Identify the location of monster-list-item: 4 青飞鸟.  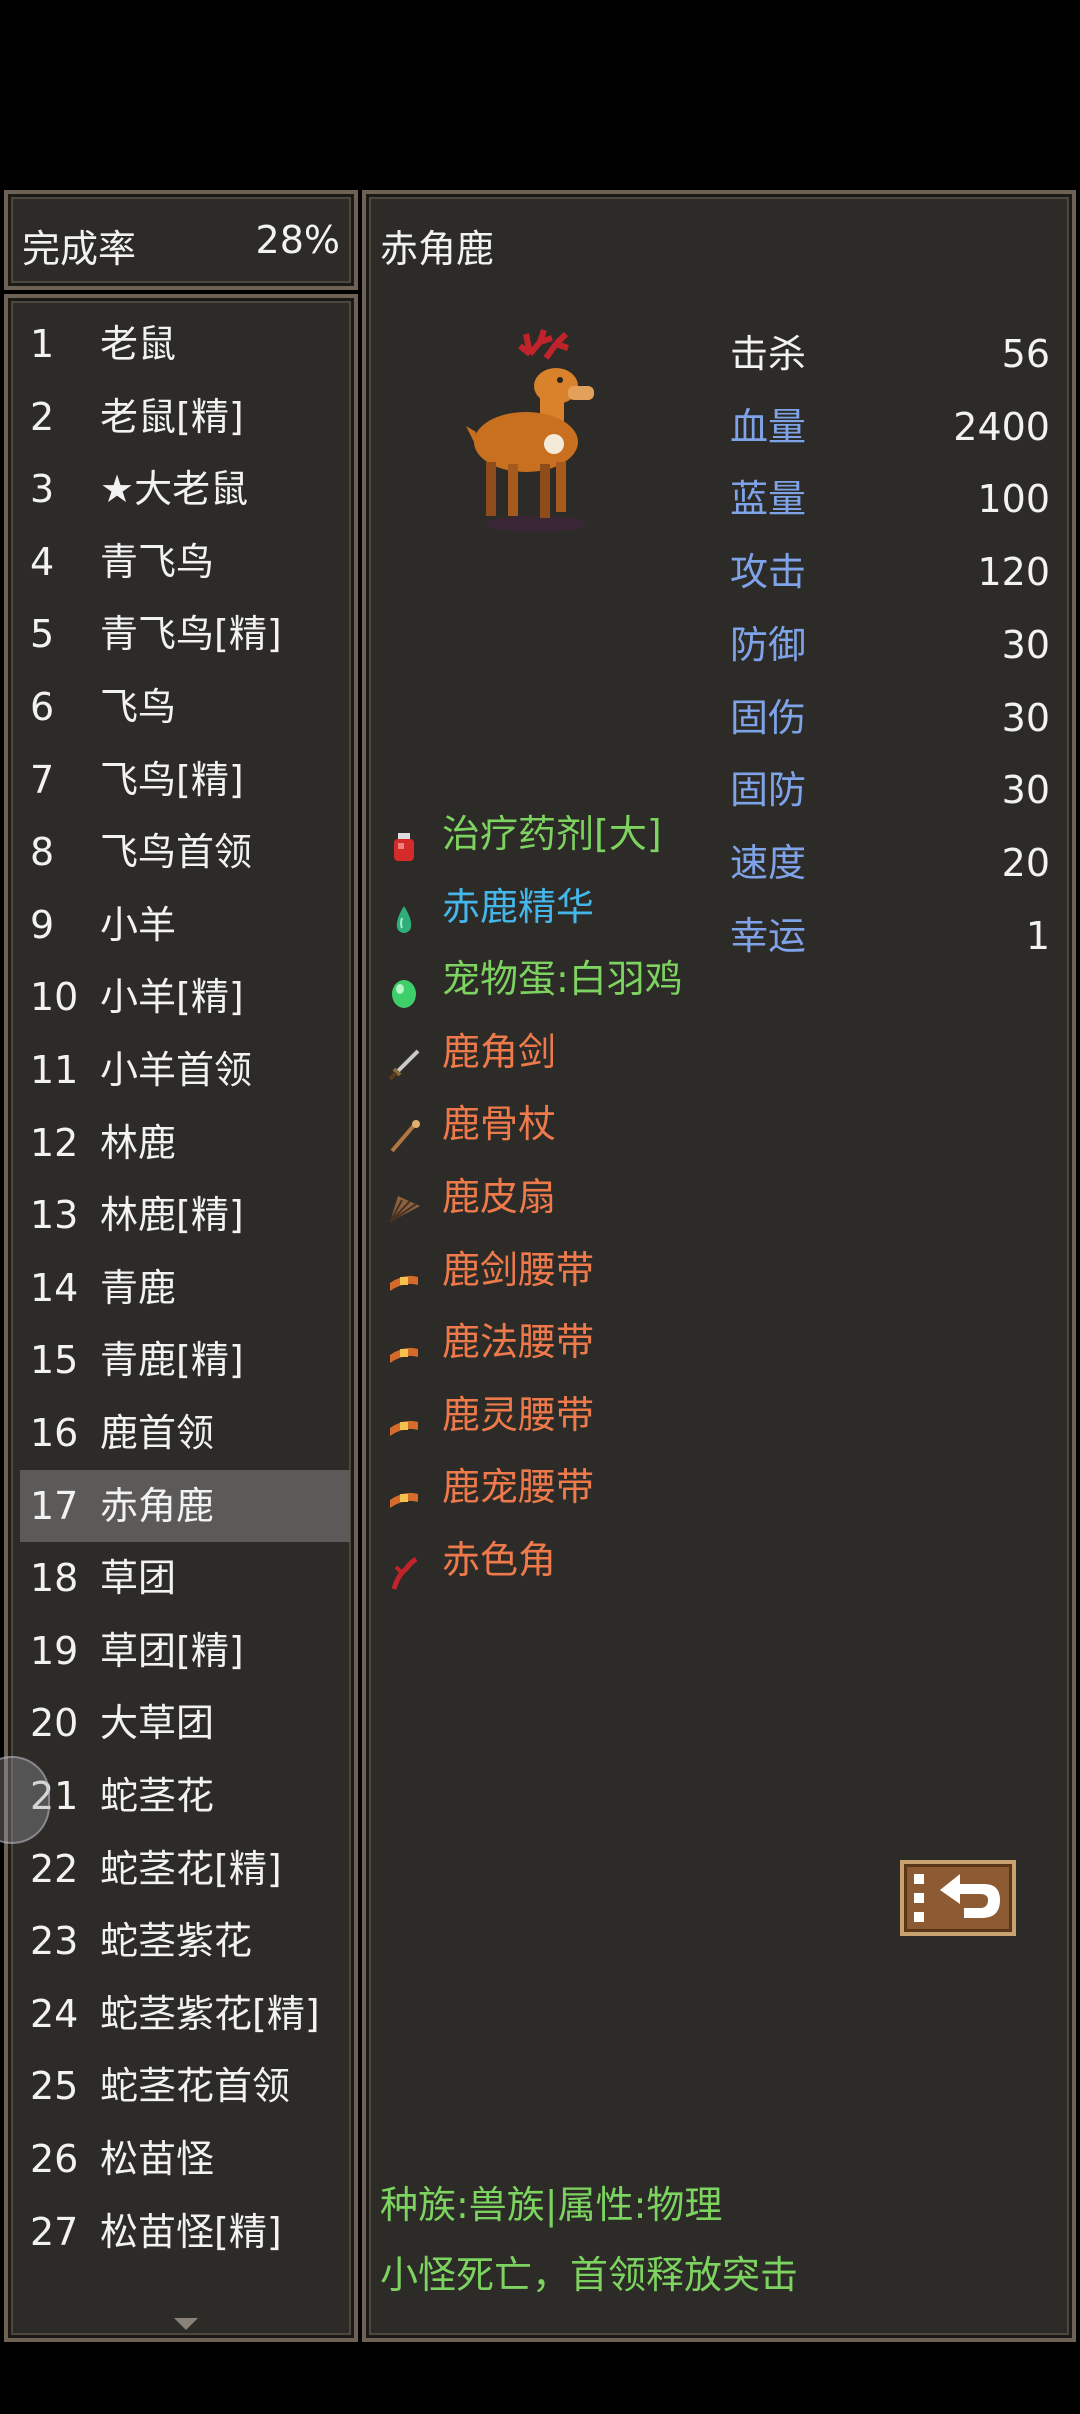
(185, 562).